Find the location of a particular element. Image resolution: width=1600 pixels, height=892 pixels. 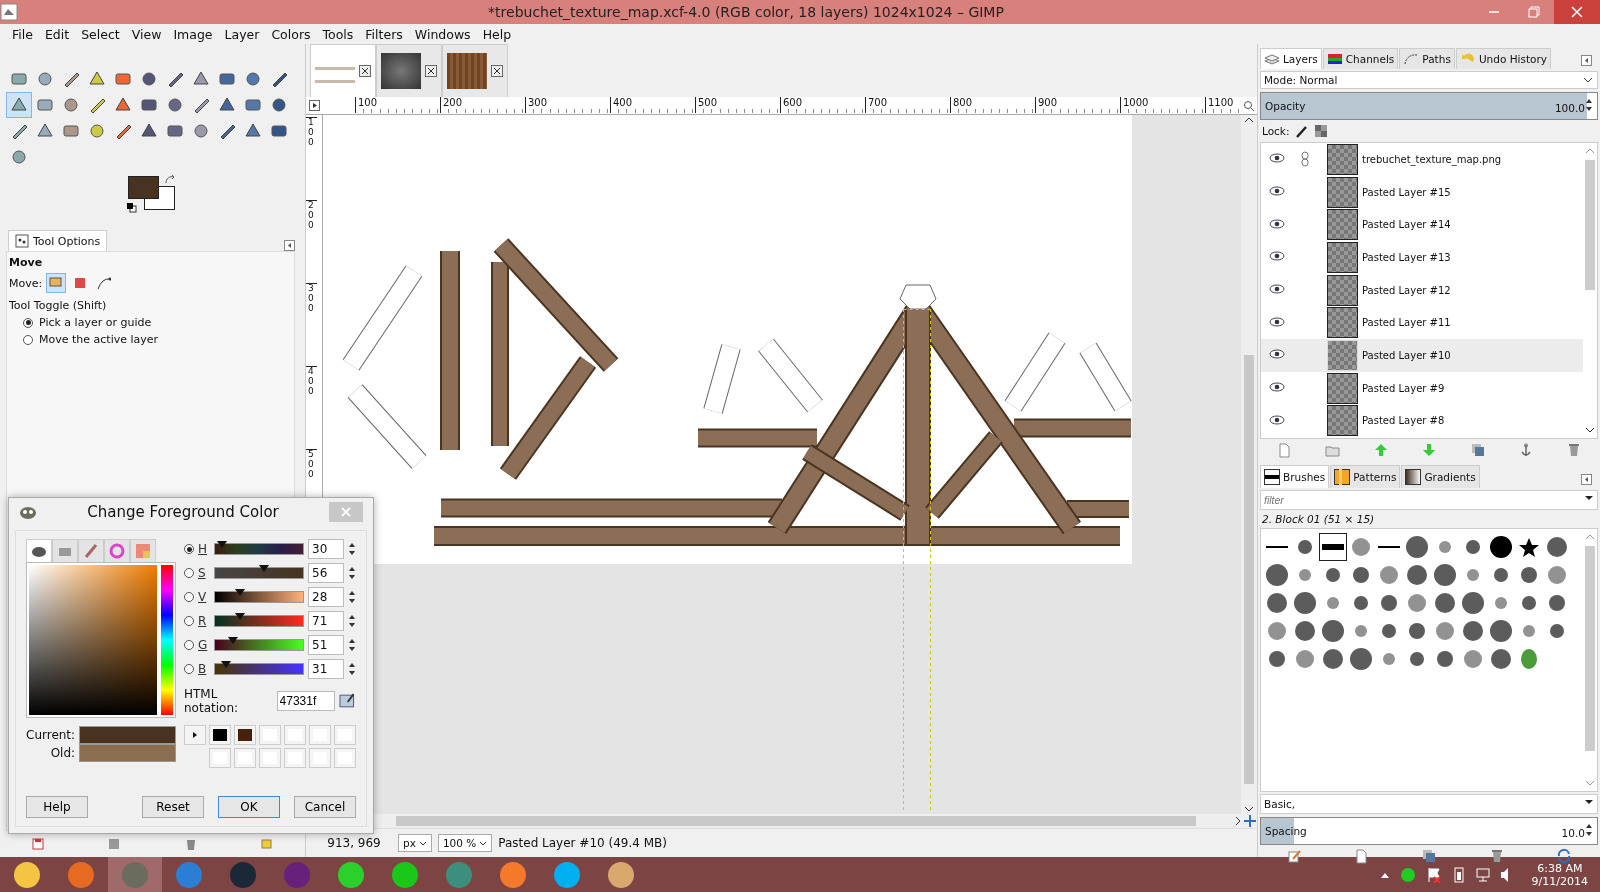

layer-name: trebuchet_texture_map.png is located at coordinates (1432, 159).